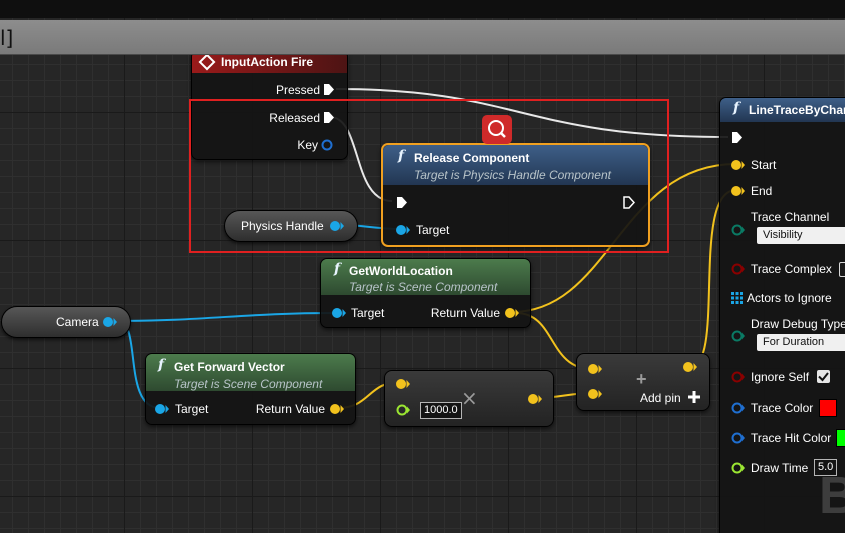 The width and height of the screenshot is (845, 533). I want to click on node-title: GetWorldLocation, so click(401, 271).